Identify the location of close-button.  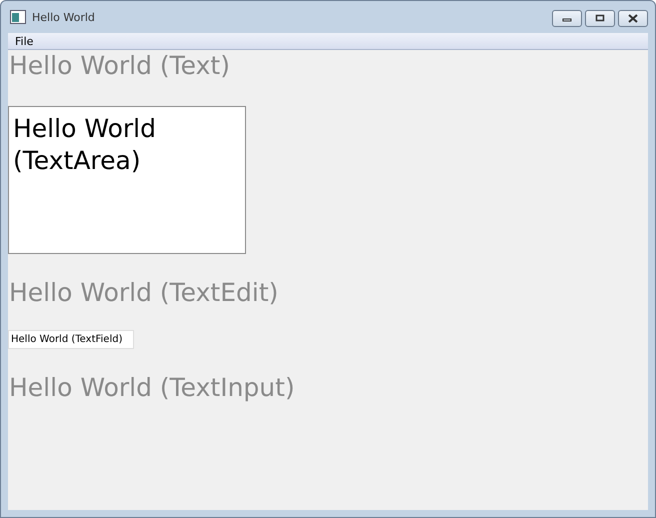
(633, 18).